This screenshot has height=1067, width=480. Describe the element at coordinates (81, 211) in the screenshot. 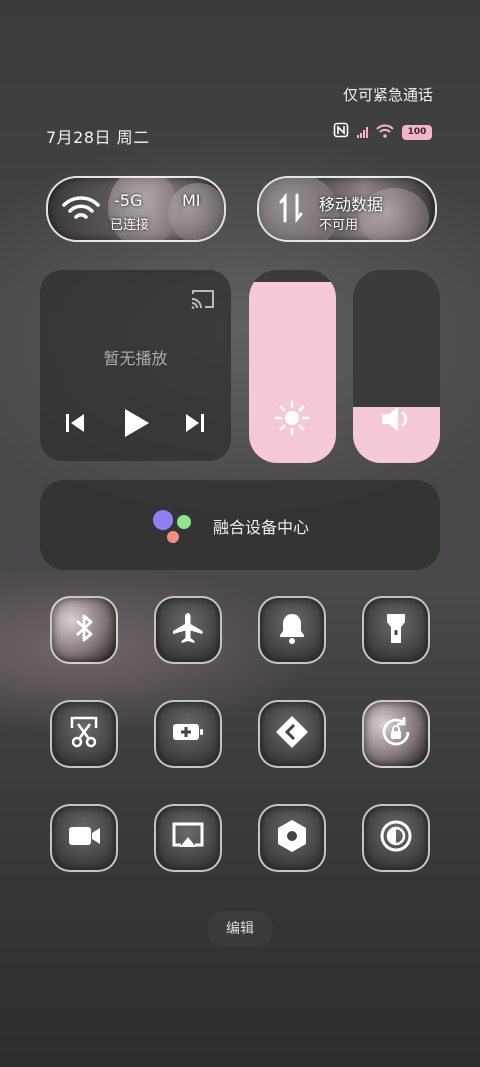

I see `wifi-icon` at that location.